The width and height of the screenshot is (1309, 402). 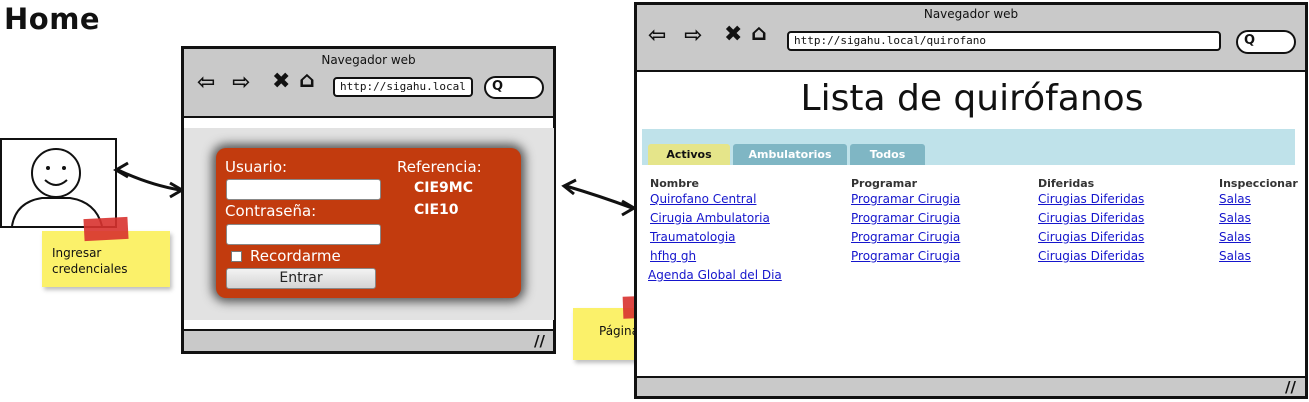 I want to click on row-name-link: Quirofano Central, so click(x=703, y=199).